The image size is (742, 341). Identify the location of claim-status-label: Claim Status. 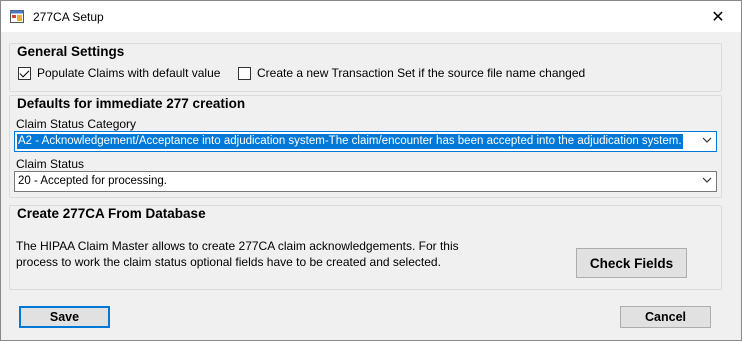
(50, 164).